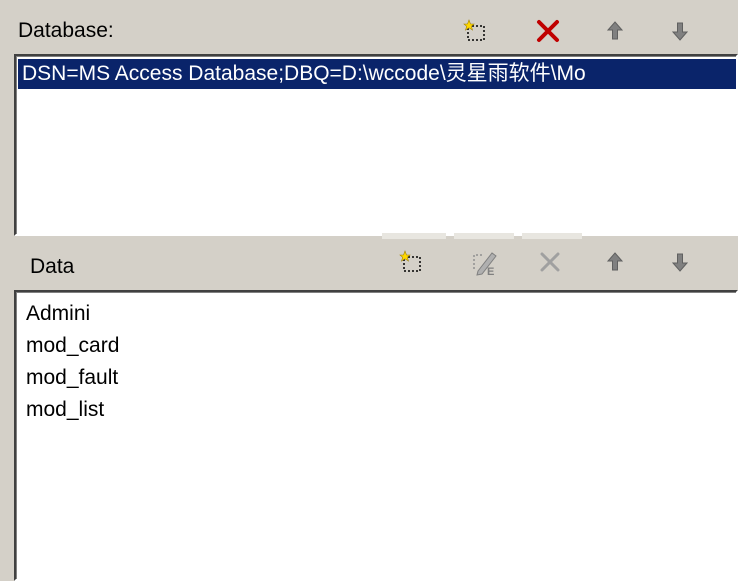 The width and height of the screenshot is (738, 581). Describe the element at coordinates (369, 264) in the screenshot. I see `data-header: Data E` at that location.